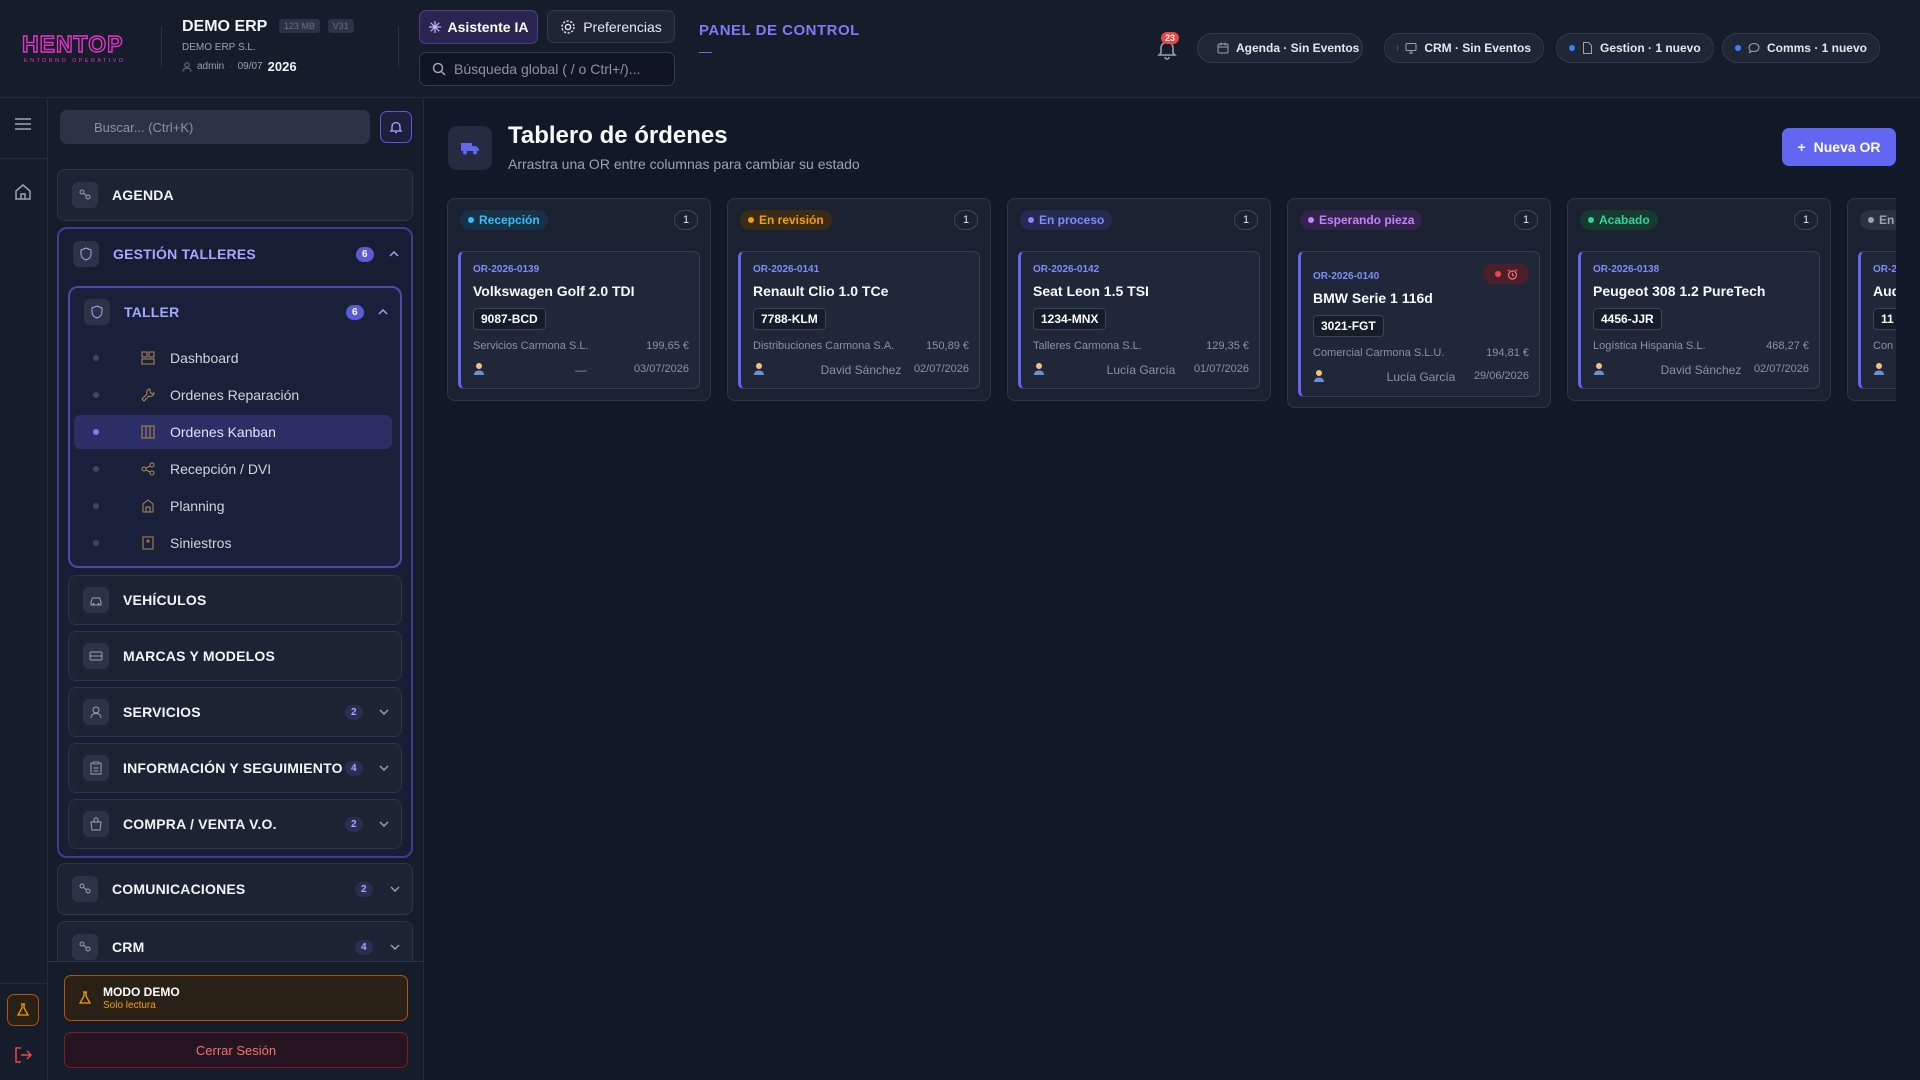 This screenshot has width=1920, height=1080. I want to click on user-icon, so click(187, 66).